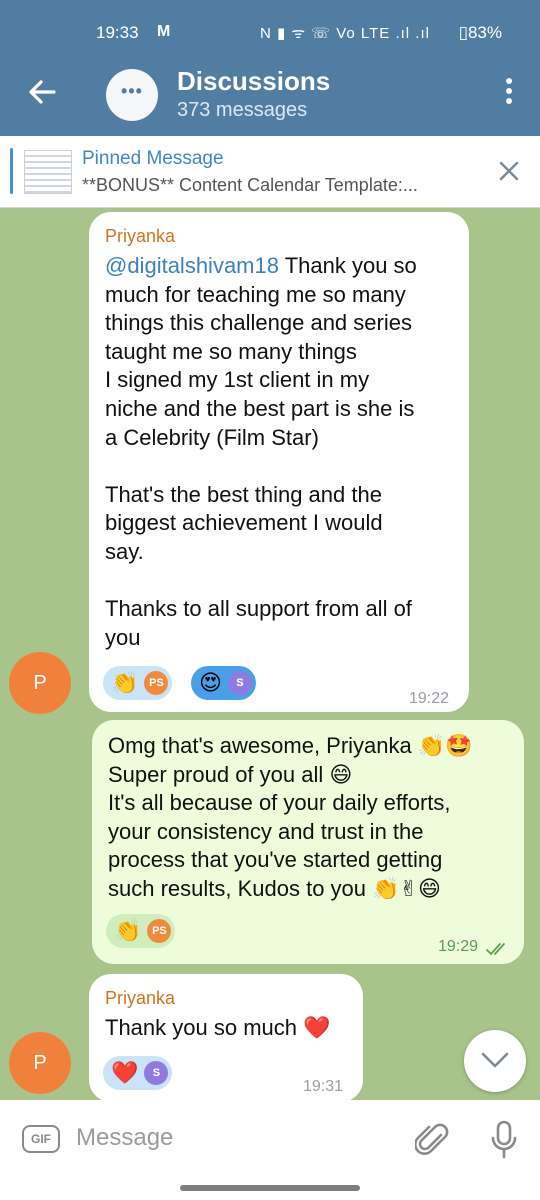 Image resolution: width=540 pixels, height=1200 pixels. I want to click on message-input: Message, so click(124, 1138).